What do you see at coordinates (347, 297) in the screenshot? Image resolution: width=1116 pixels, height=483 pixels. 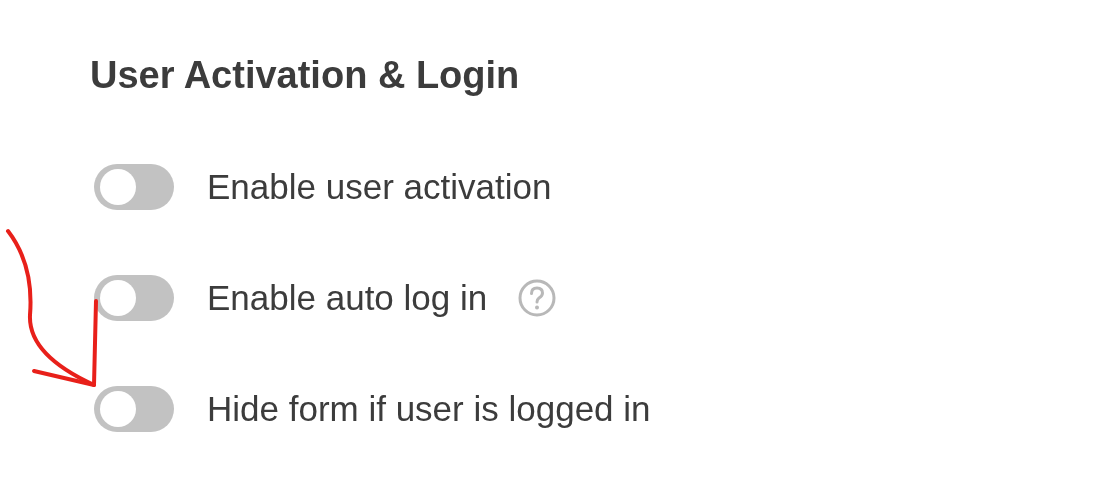 I see `setting-label: Enable auto log in` at bounding box center [347, 297].